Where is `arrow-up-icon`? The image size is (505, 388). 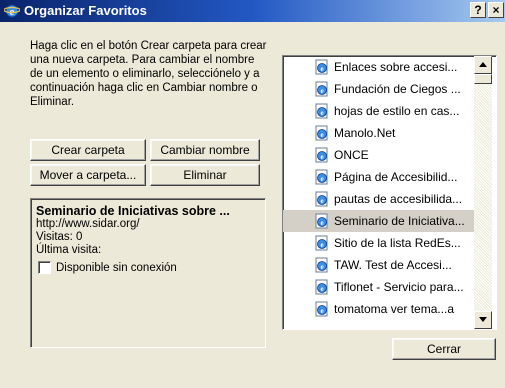
arrow-up-icon is located at coordinates (483, 64).